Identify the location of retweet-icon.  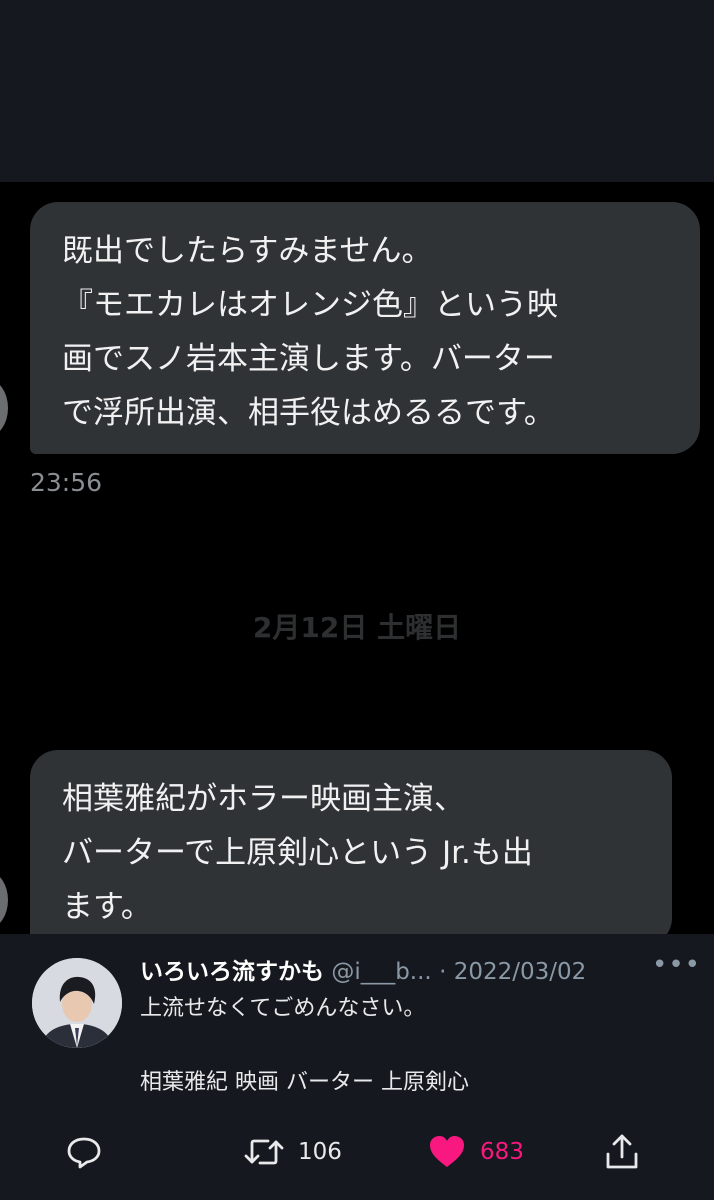
(264, 1152).